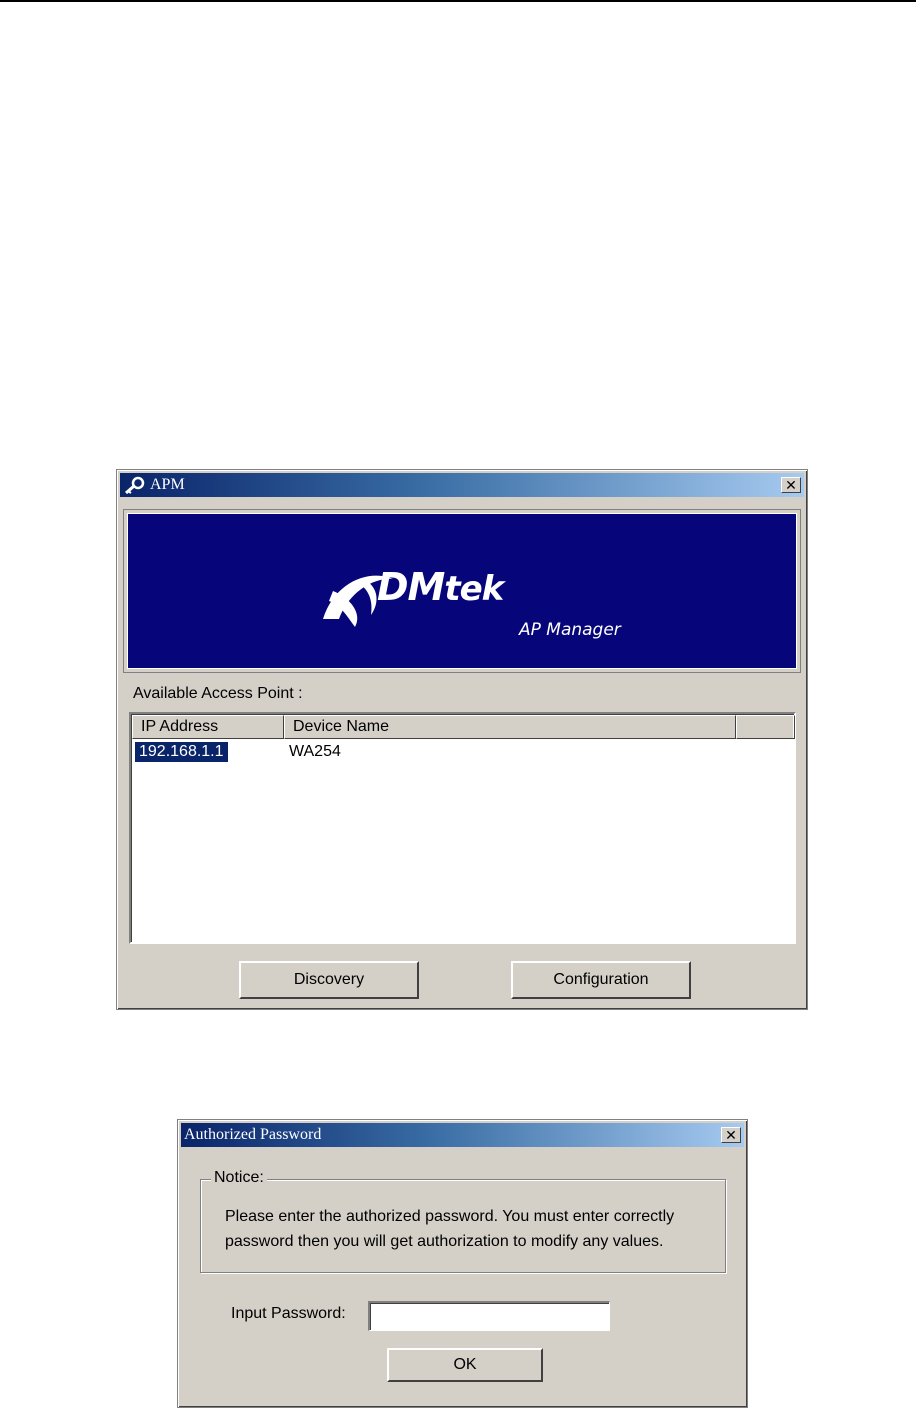 The width and height of the screenshot is (916, 1408). What do you see at coordinates (181, 752) in the screenshot?
I see `cell-ip-address: 192.168.1.1` at bounding box center [181, 752].